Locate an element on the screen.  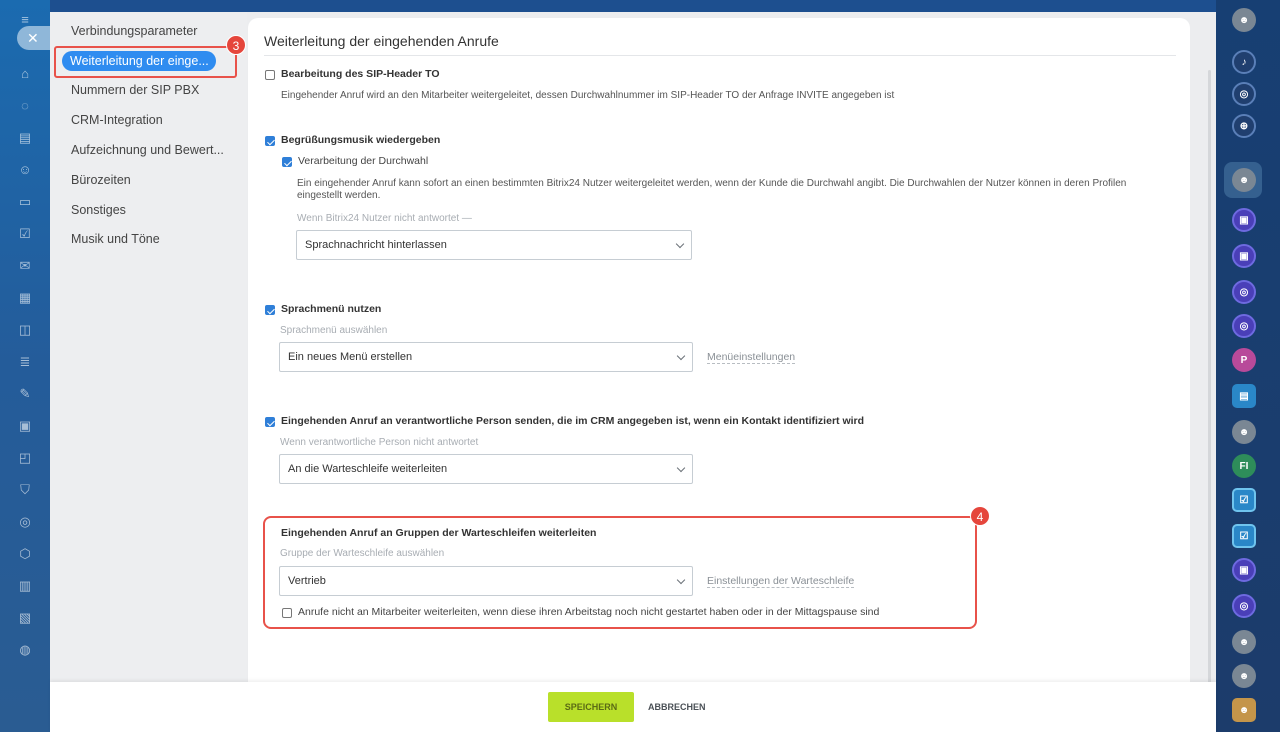
calendar-icon: ▦ is located at coordinates (25, 298).